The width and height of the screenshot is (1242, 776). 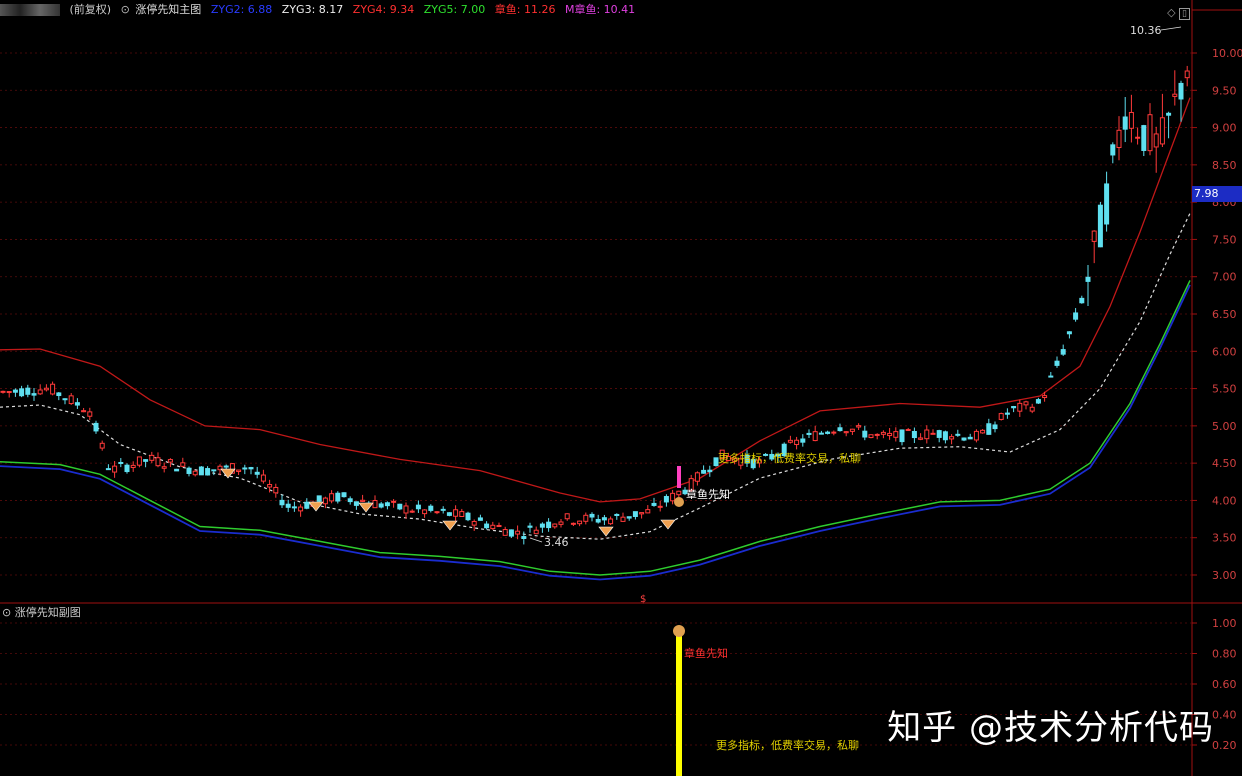 What do you see at coordinates (1050, 728) in the screenshot?
I see `watermark: 知乎 @技术分析代码` at bounding box center [1050, 728].